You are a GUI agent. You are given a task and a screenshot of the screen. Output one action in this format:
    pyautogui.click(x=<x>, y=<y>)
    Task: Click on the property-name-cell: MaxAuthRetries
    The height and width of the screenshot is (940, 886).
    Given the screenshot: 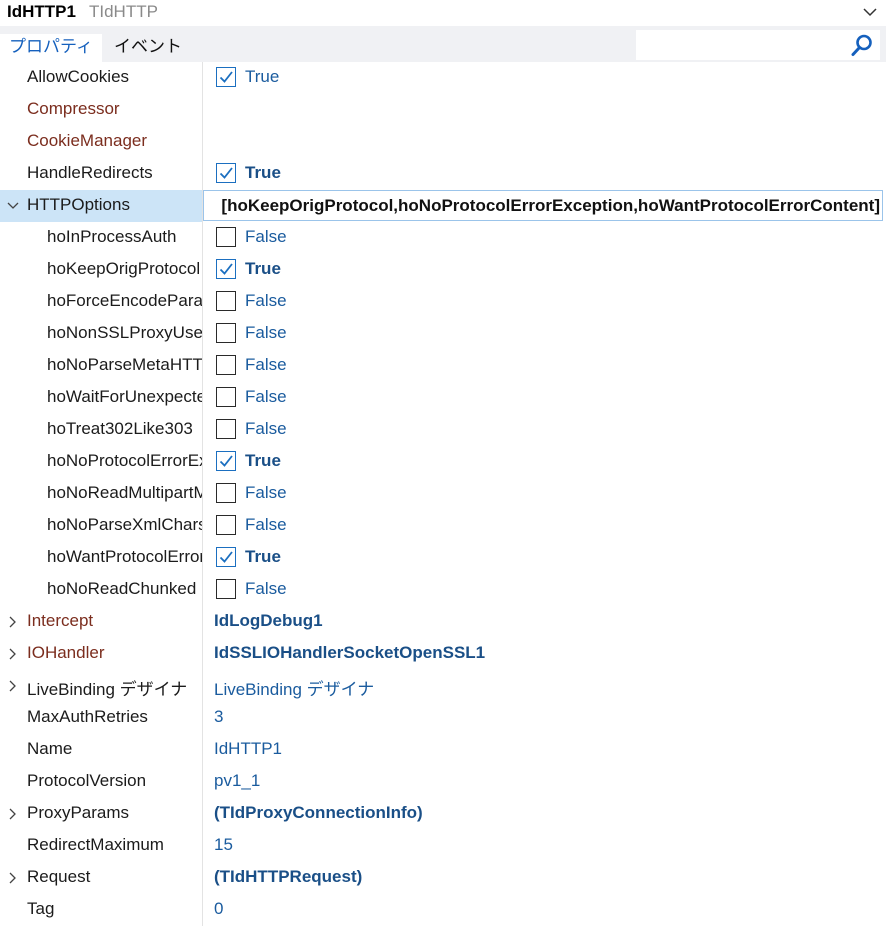 What is the action you would take?
    pyautogui.click(x=101, y=718)
    